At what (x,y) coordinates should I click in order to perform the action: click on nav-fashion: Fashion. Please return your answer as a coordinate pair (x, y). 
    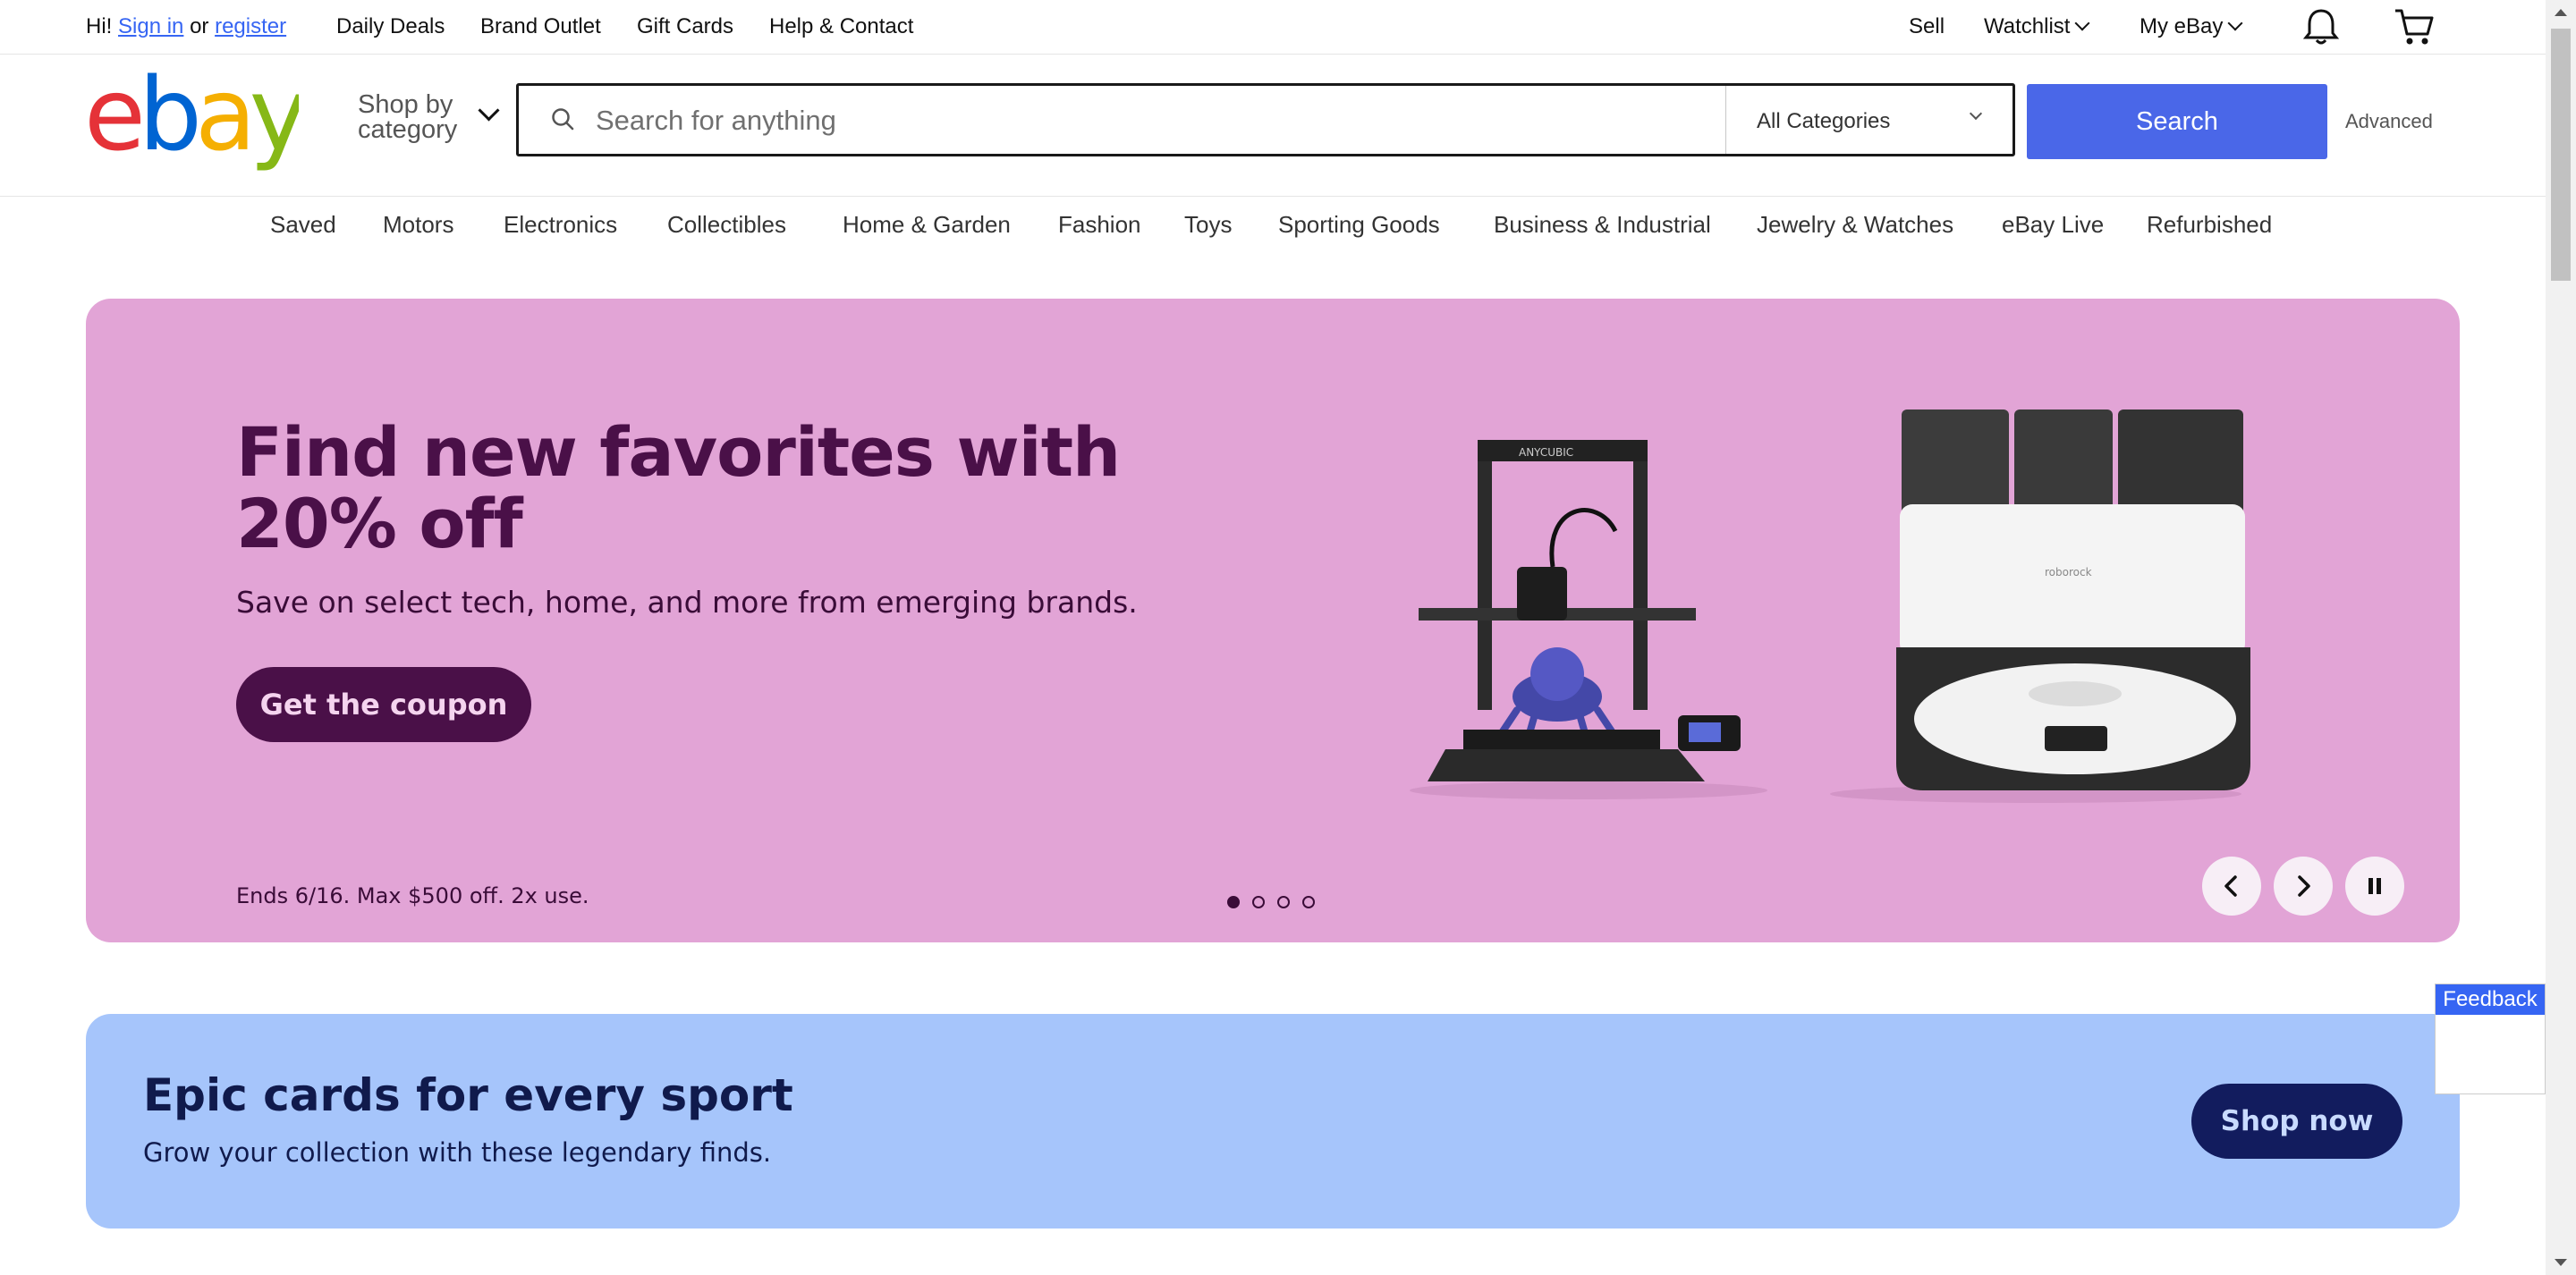
    Looking at the image, I should click on (1099, 225).